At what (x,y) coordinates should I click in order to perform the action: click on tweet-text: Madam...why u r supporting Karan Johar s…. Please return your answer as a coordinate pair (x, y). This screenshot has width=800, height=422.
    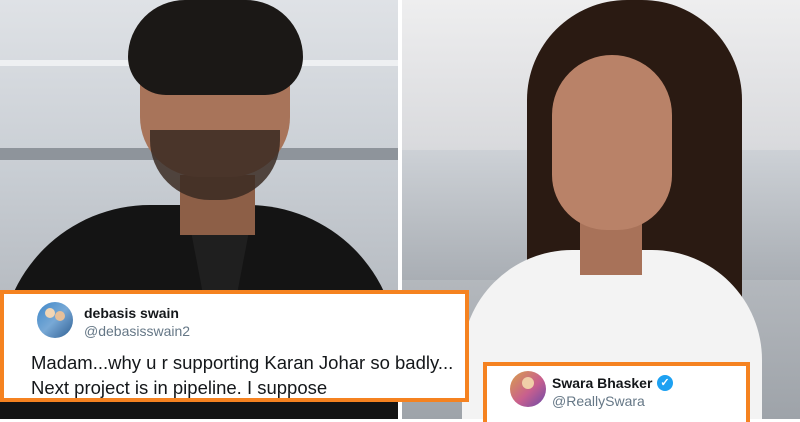
    Looking at the image, I should click on (246, 375).